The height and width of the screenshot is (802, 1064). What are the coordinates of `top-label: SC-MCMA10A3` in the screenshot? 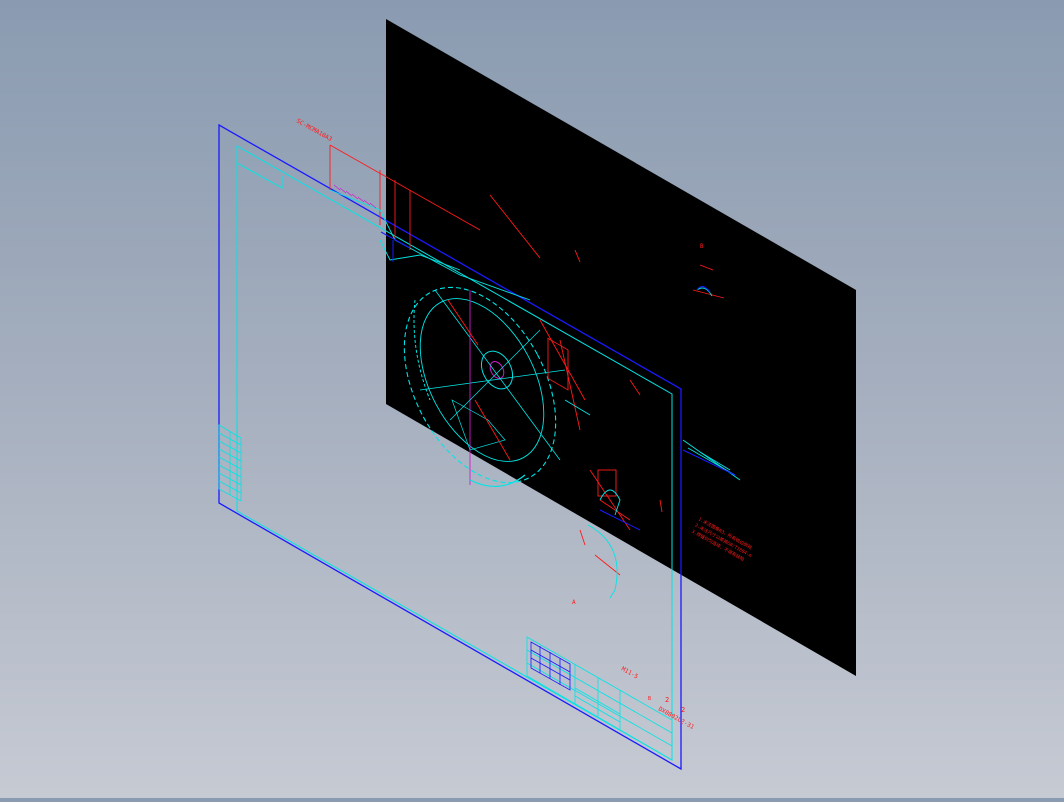 It's located at (314, 131).